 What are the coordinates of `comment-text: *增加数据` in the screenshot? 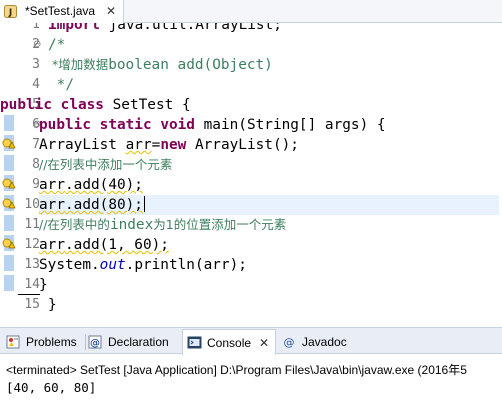 It's located at (78, 64).